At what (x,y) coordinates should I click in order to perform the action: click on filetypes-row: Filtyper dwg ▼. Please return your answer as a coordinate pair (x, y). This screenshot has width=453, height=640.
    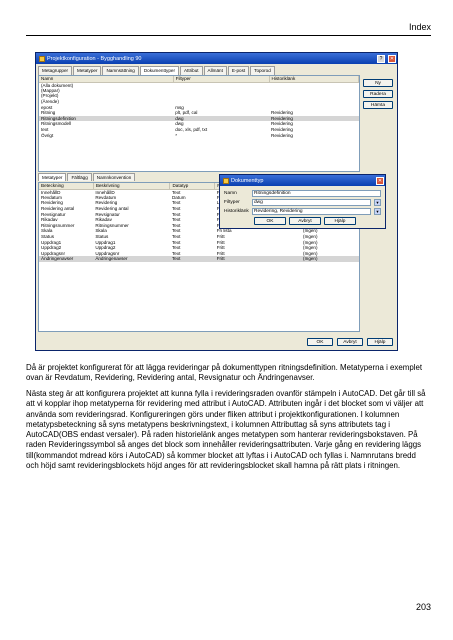
    Looking at the image, I should click on (302, 202).